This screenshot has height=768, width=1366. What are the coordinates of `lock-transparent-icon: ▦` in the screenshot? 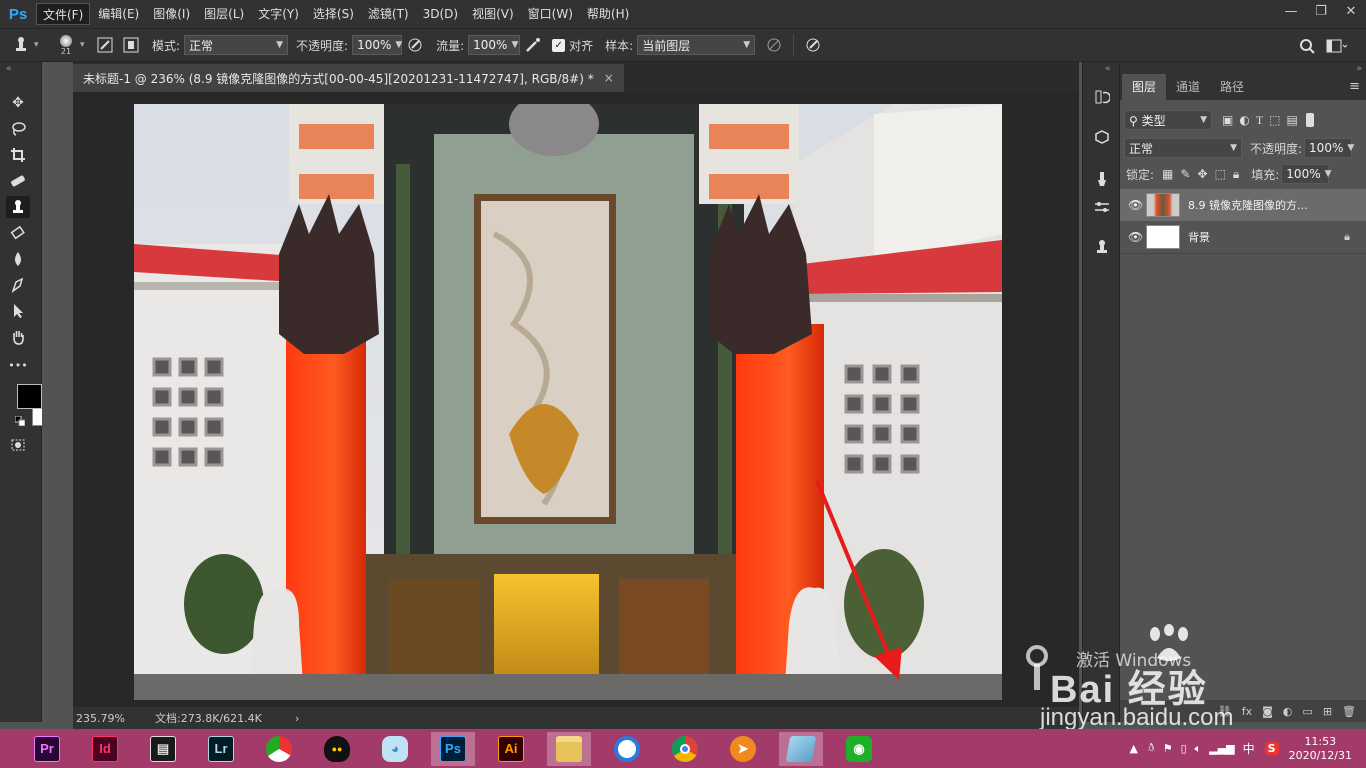 It's located at (1167, 174).